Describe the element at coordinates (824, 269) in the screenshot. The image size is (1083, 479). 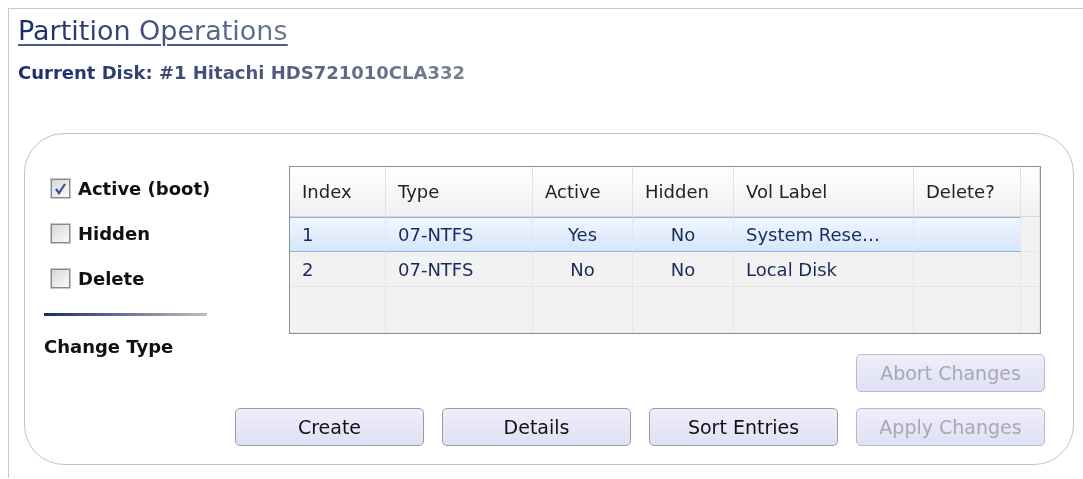
I see `table-cell: Local Disk` at that location.